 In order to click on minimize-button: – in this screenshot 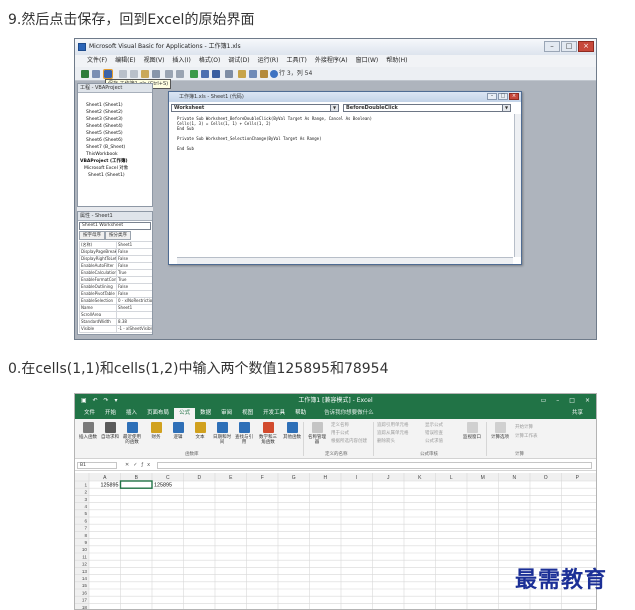, I will do `click(552, 46)`.